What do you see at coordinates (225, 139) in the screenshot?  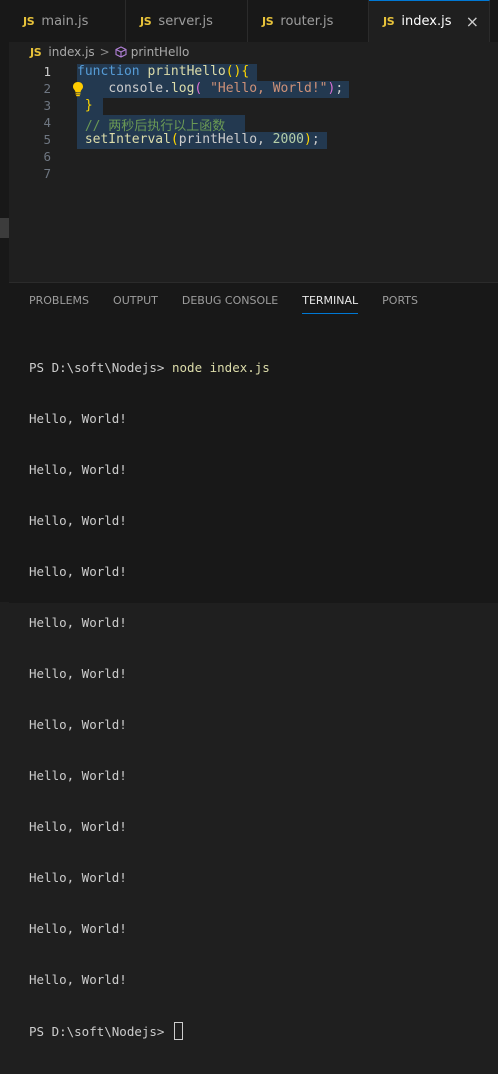 I see `code-token: printHello,` at bounding box center [225, 139].